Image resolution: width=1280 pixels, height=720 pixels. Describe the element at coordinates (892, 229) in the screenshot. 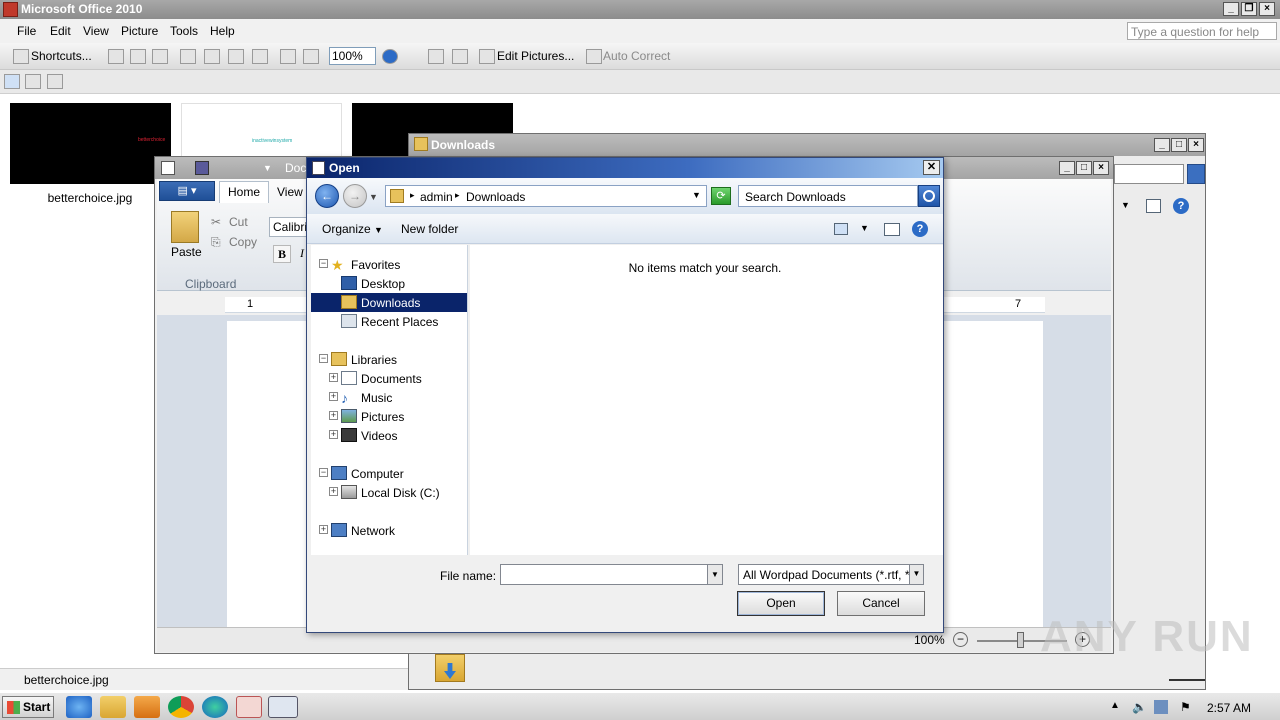

I see `preview-pane-icon` at that location.